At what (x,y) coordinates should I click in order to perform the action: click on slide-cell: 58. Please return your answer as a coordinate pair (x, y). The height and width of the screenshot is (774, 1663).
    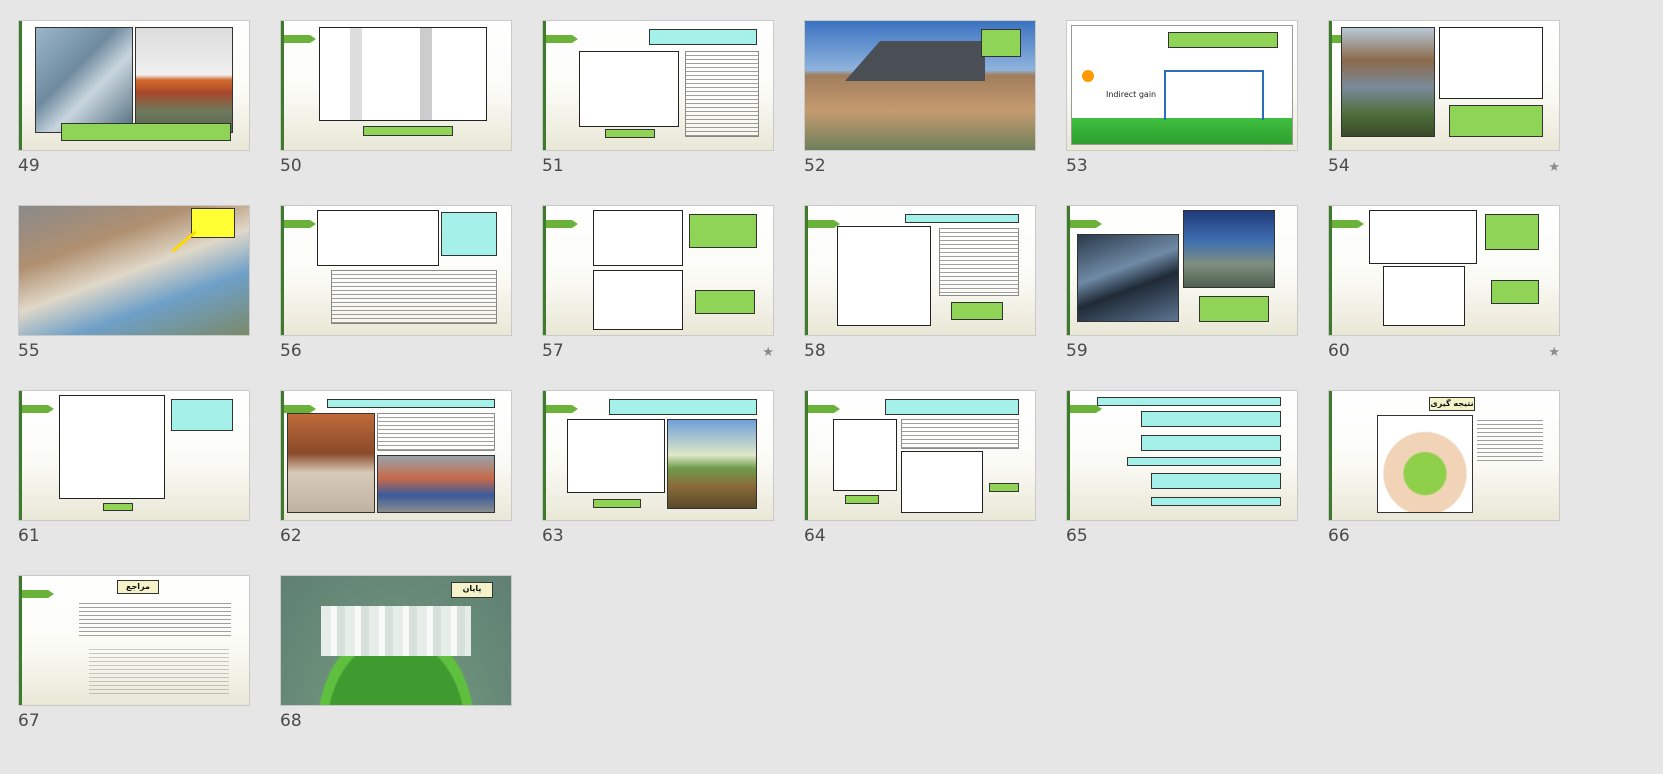
    Looking at the image, I should click on (921, 290).